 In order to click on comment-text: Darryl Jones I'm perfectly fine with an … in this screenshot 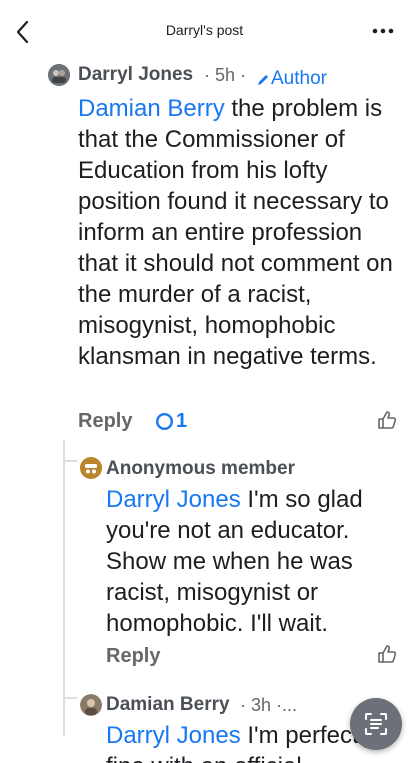, I will do `click(241, 741)`.